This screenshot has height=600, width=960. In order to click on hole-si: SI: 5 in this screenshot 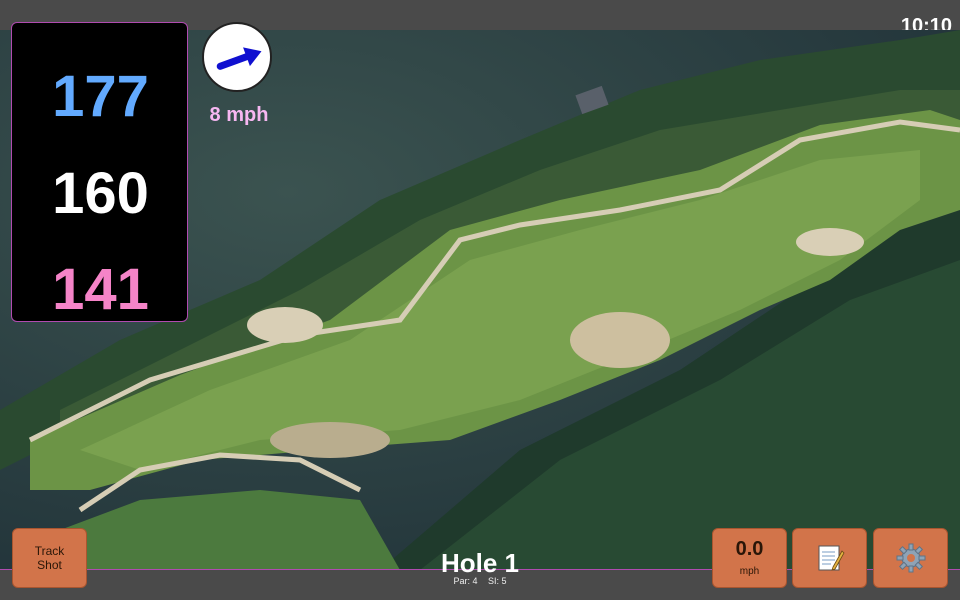, I will do `click(497, 581)`.